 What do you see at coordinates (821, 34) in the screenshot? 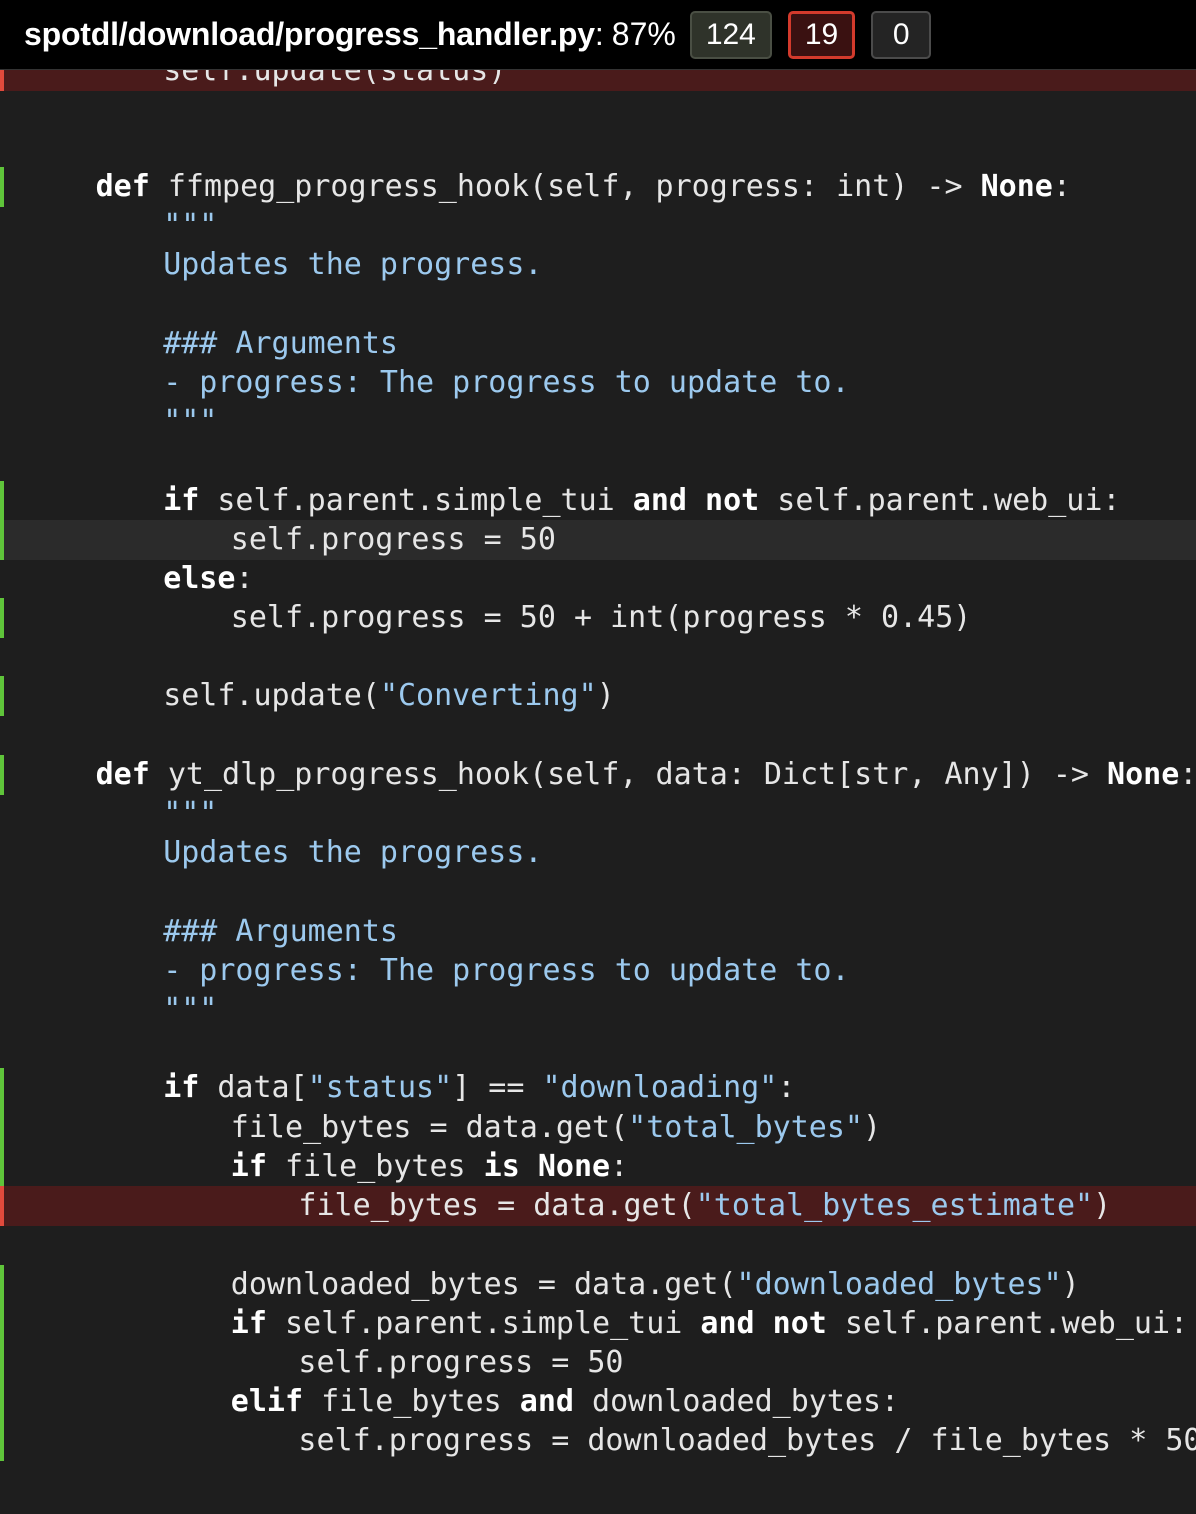
I see `missing-count-button: 19` at bounding box center [821, 34].